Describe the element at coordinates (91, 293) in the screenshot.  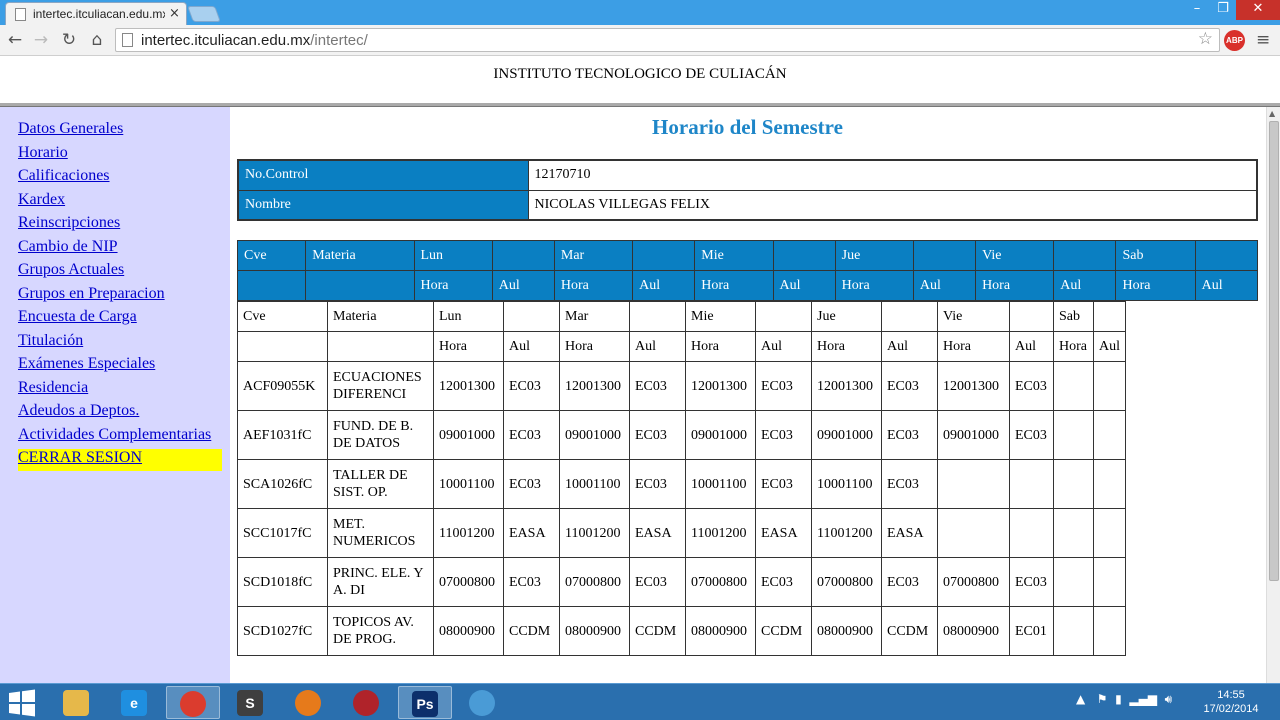
I see `sidebar-link: Grupos en Preparacion` at that location.